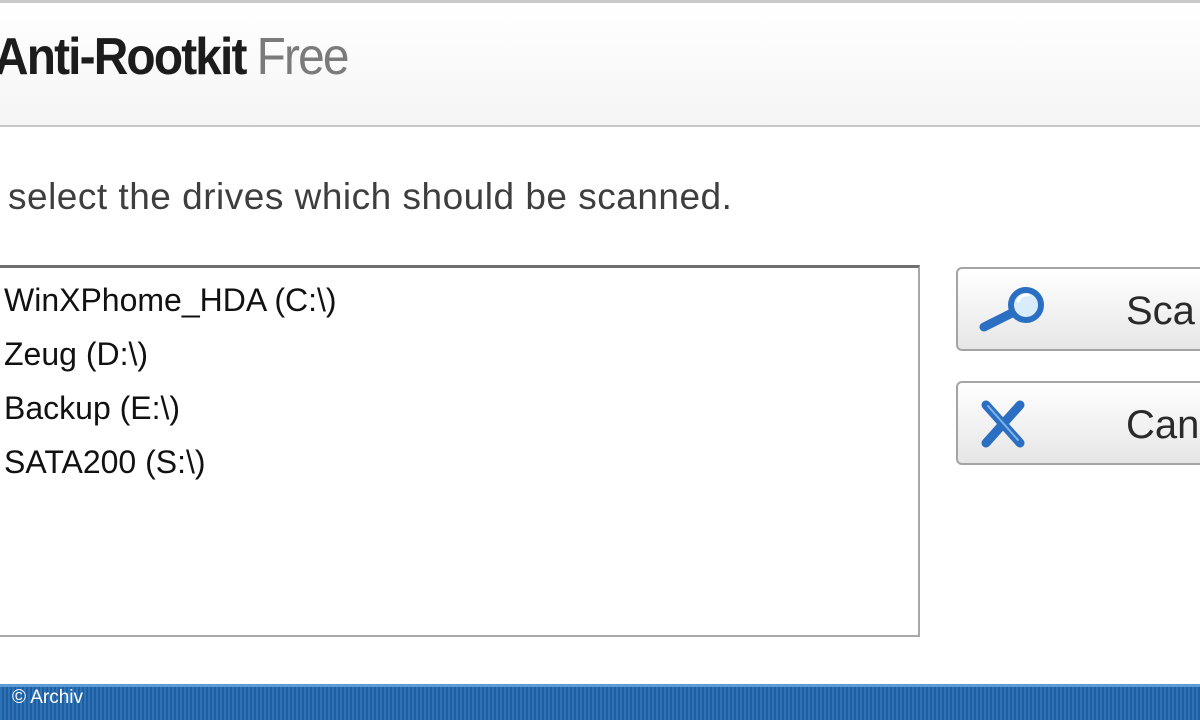  What do you see at coordinates (123, 57) in the screenshot?
I see `app-title-main: Anti-Rootkit` at bounding box center [123, 57].